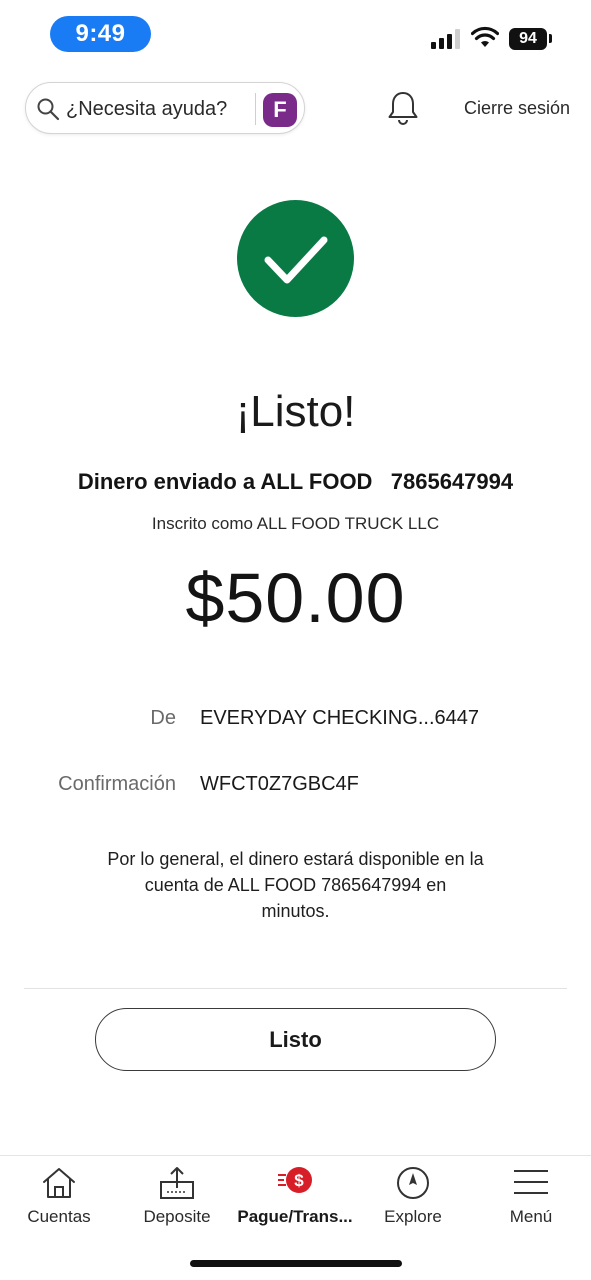 The image size is (591, 1280). Describe the element at coordinates (255, 109) in the screenshot. I see `search-divider` at that location.